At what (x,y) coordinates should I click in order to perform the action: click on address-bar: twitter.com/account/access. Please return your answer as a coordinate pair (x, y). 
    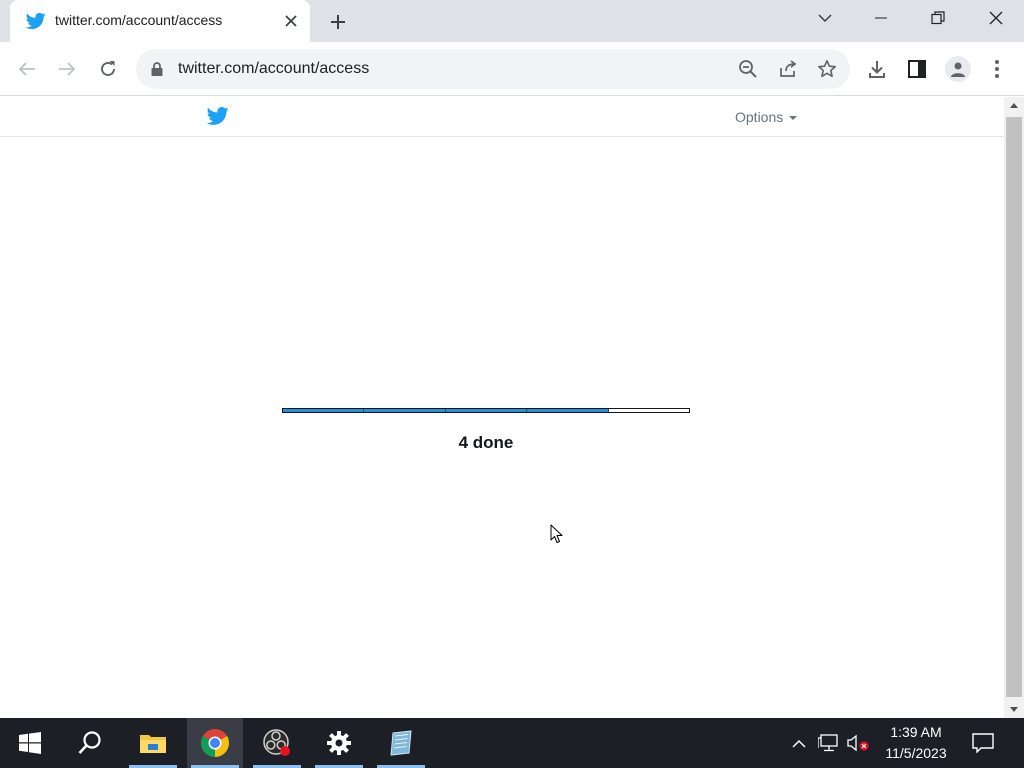
    Looking at the image, I should click on (493, 69).